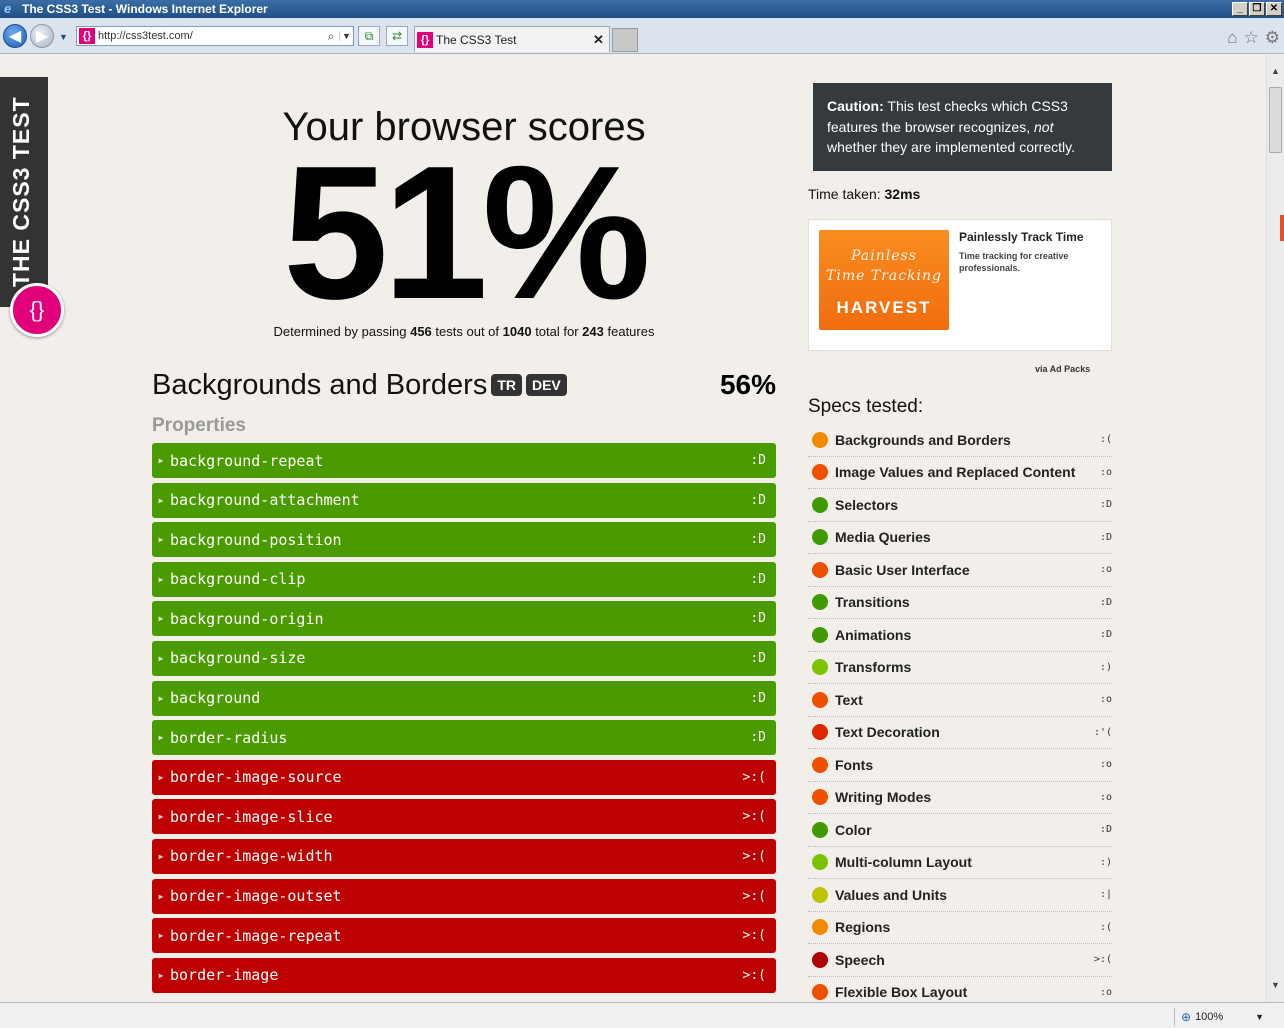 The height and width of the screenshot is (1028, 1284). What do you see at coordinates (464, 738) in the screenshot?
I see `property-row: ▶ border-radius:D` at bounding box center [464, 738].